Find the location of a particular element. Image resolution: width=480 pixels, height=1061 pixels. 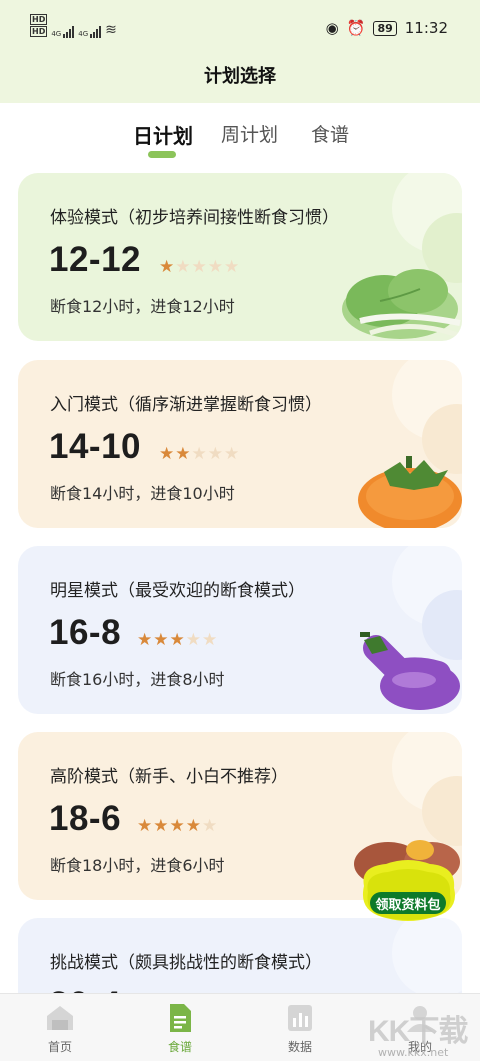

tab-weekly-plan: 周计划 is located at coordinates (249, 133).